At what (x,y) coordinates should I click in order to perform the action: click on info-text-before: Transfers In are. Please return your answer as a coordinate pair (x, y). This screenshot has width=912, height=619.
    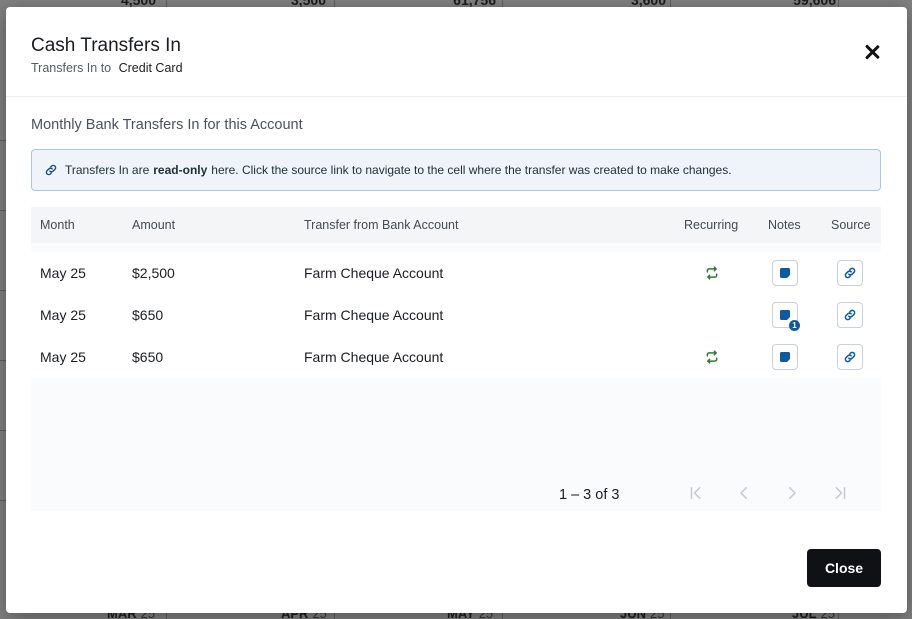
    Looking at the image, I should click on (107, 170).